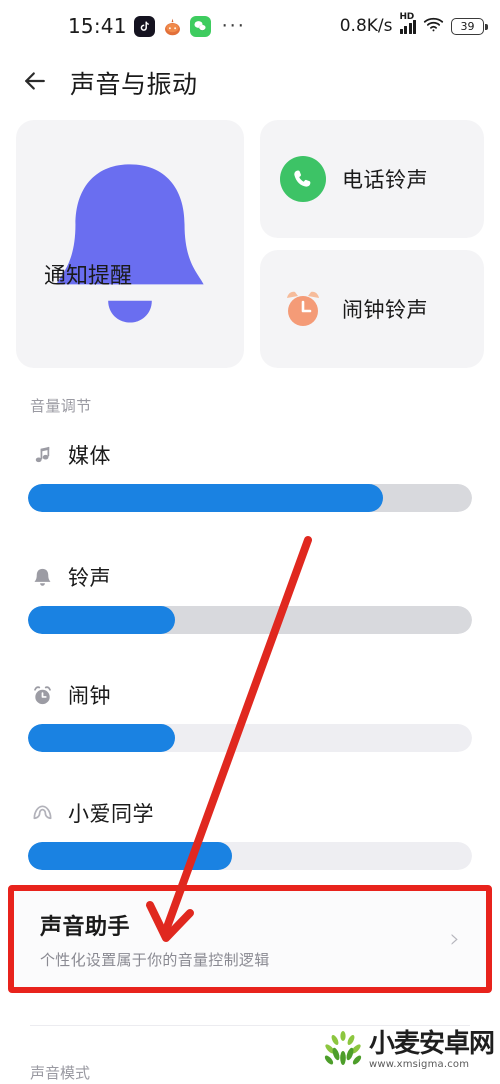 Image resolution: width=500 pixels, height=1084 pixels. Describe the element at coordinates (130, 856) in the screenshot. I see `volume-slider-xiaoai-fill` at that location.